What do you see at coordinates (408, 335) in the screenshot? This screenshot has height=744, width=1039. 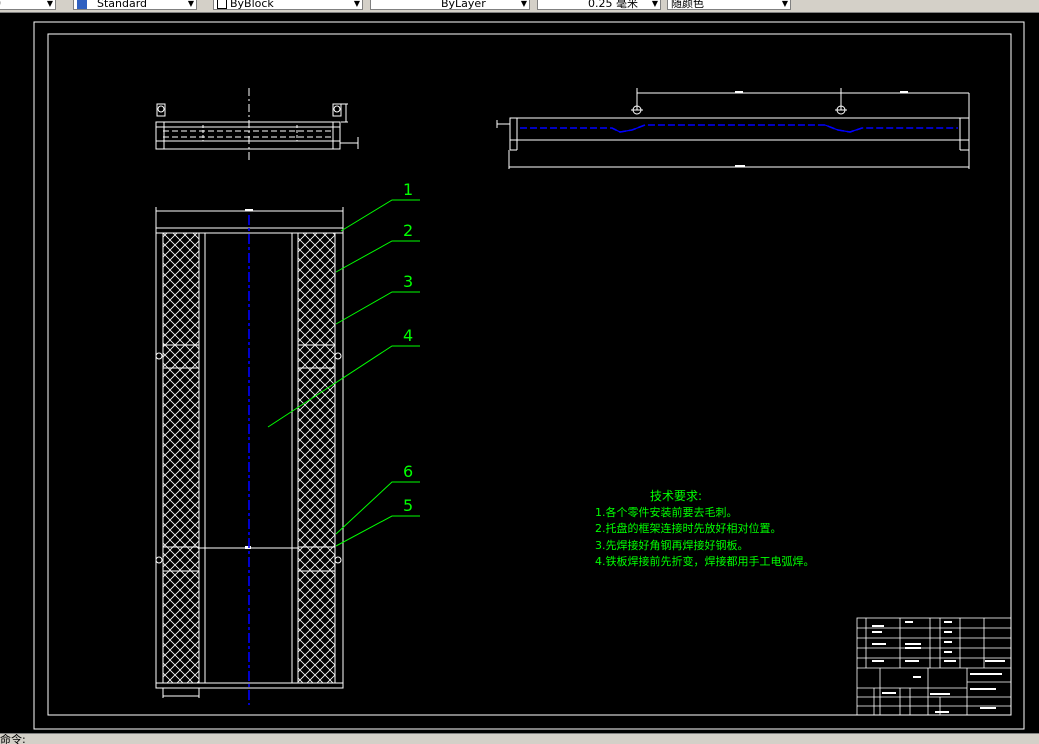 I see `part-number-4: 4` at bounding box center [408, 335].